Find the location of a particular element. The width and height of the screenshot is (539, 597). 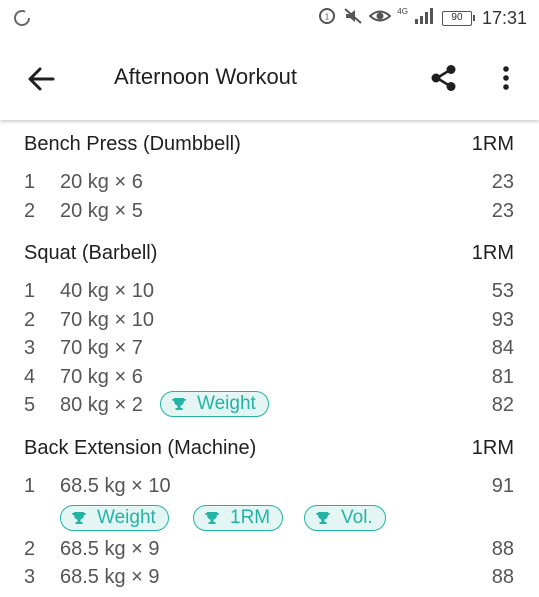

set-description: 20 kg × 5 is located at coordinates (101, 211).